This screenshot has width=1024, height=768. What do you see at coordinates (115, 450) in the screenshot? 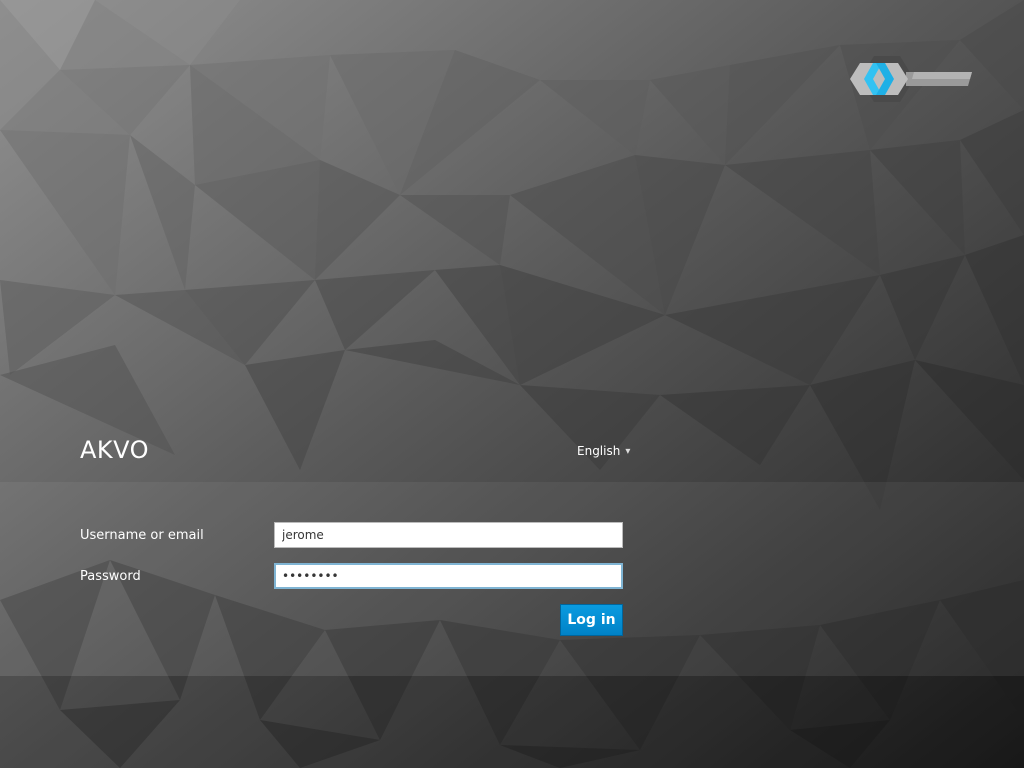
I see `realm-title: AKVO` at bounding box center [115, 450].